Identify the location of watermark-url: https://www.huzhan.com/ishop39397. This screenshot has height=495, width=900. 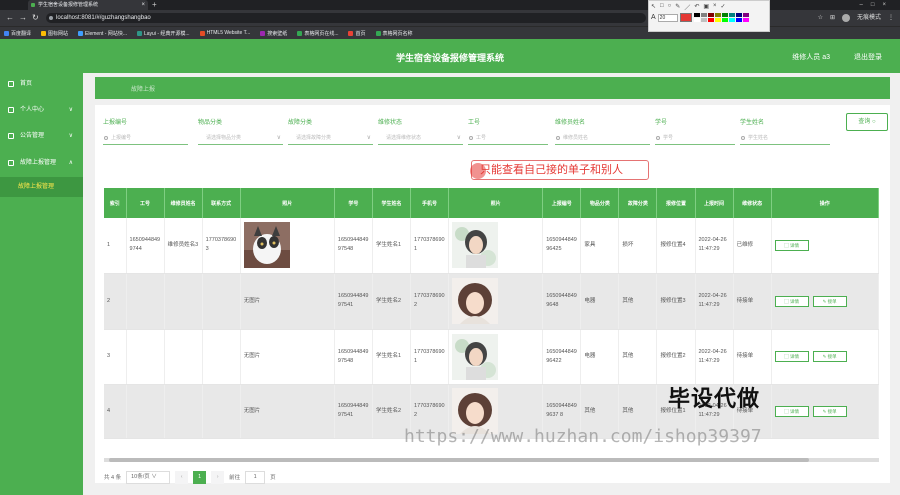
(583, 436).